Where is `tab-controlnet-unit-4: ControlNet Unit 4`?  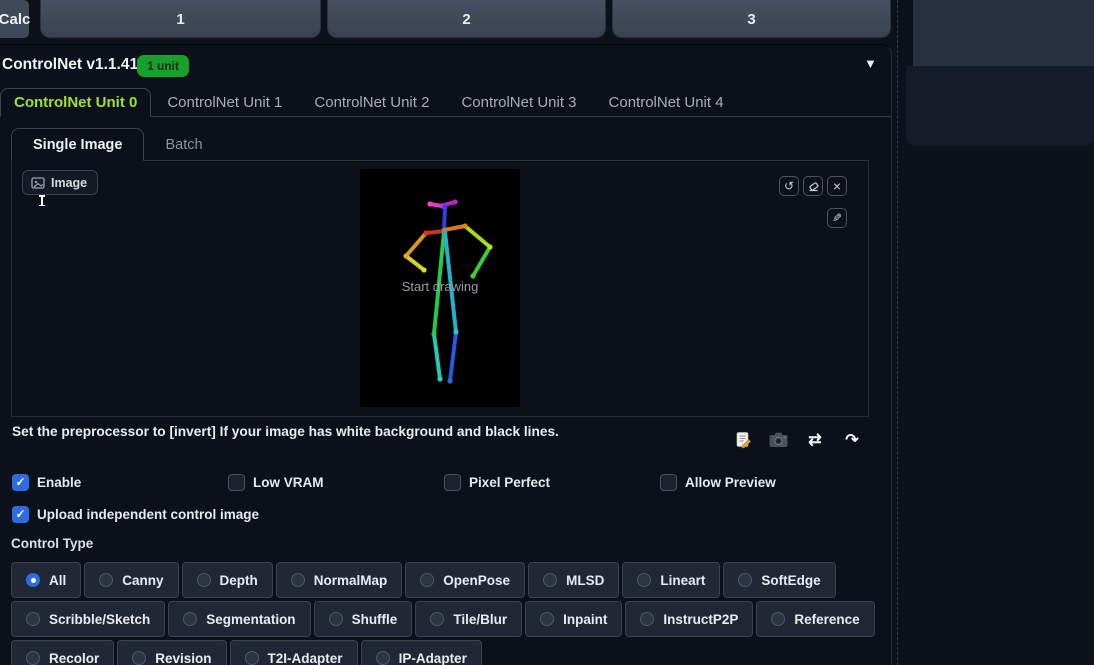
tab-controlnet-unit-4: ControlNet Unit 4 is located at coordinates (666, 102).